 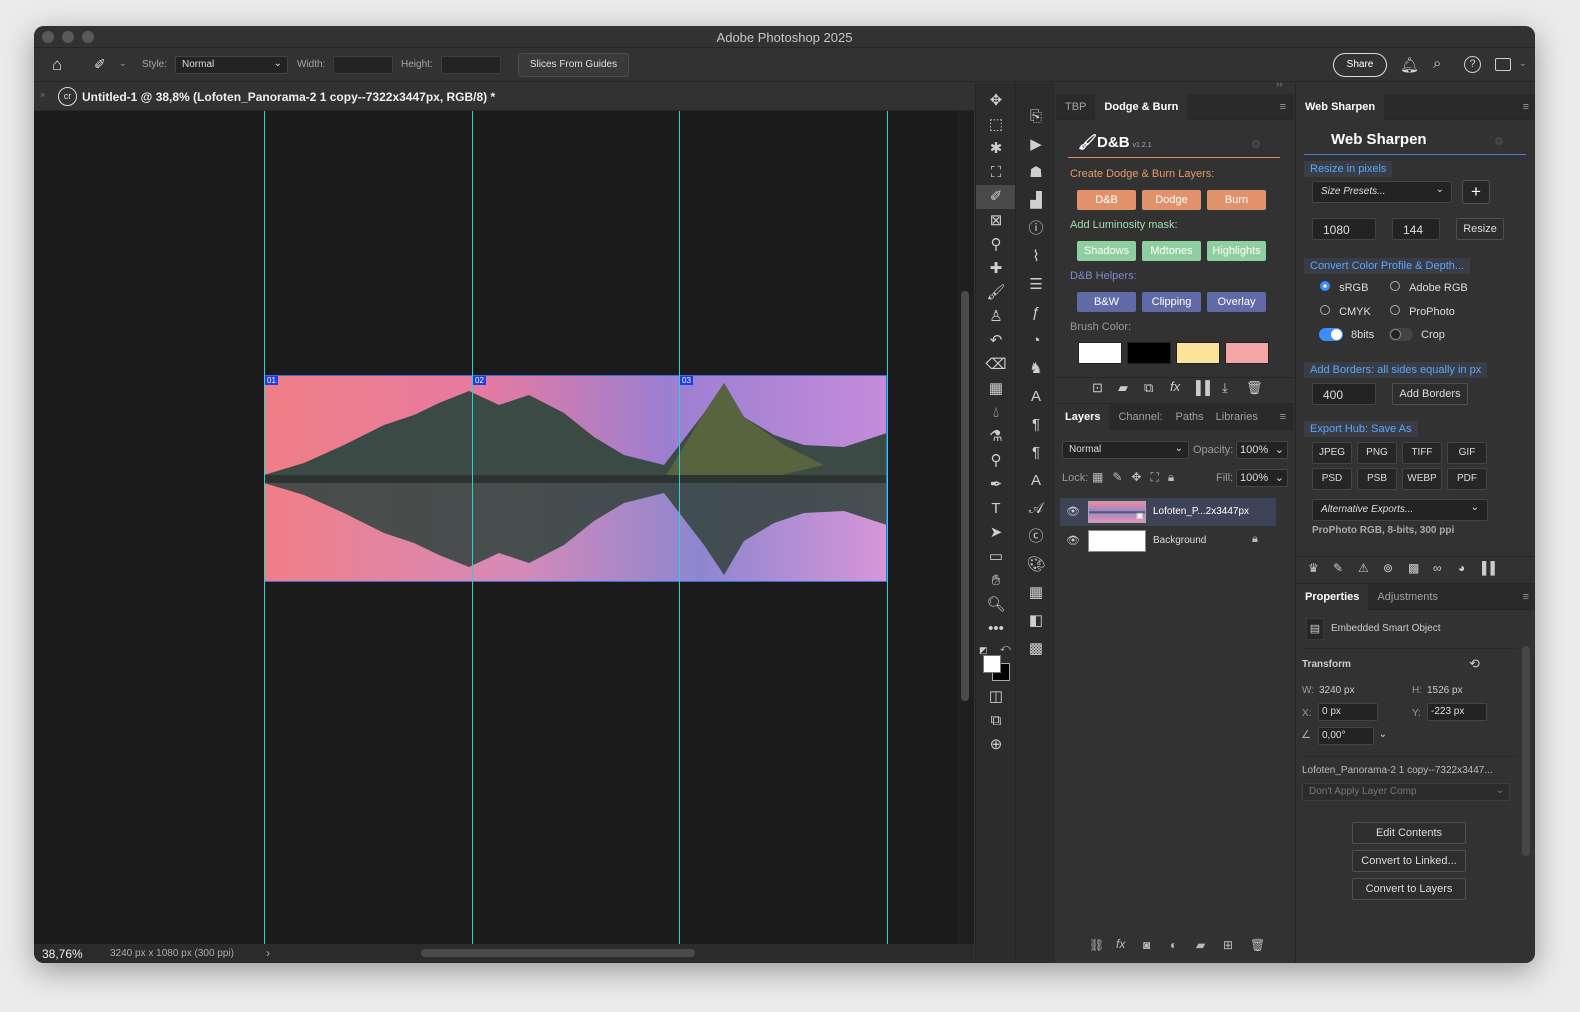 What do you see at coordinates (1125, 450) in the screenshot?
I see `blend-mode-select: Normal ⌄` at bounding box center [1125, 450].